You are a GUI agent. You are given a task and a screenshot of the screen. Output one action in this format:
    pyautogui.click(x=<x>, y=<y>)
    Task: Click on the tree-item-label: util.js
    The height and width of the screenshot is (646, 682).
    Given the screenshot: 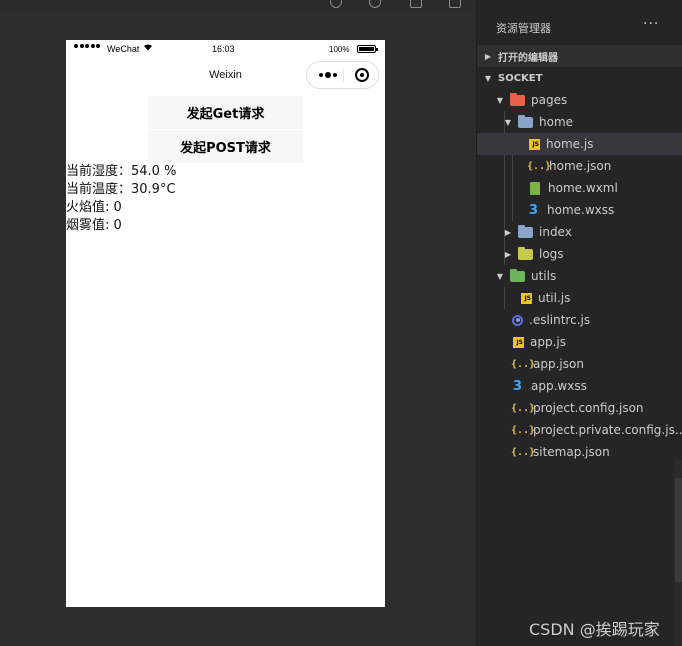 What is the action you would take?
    pyautogui.click(x=554, y=298)
    